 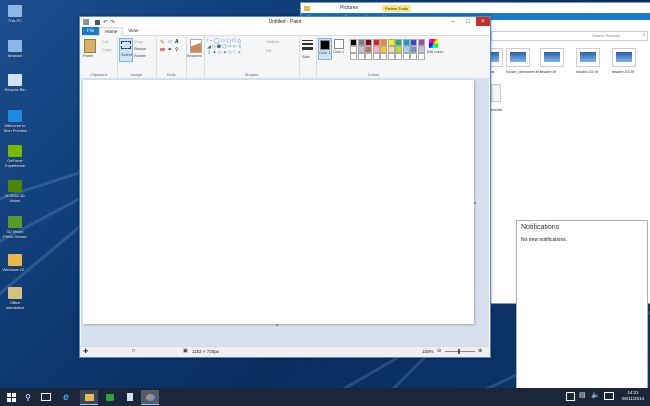 What do you see at coordinates (548, 71) in the screenshot?
I see `file-label: insider.tif` at bounding box center [548, 71].